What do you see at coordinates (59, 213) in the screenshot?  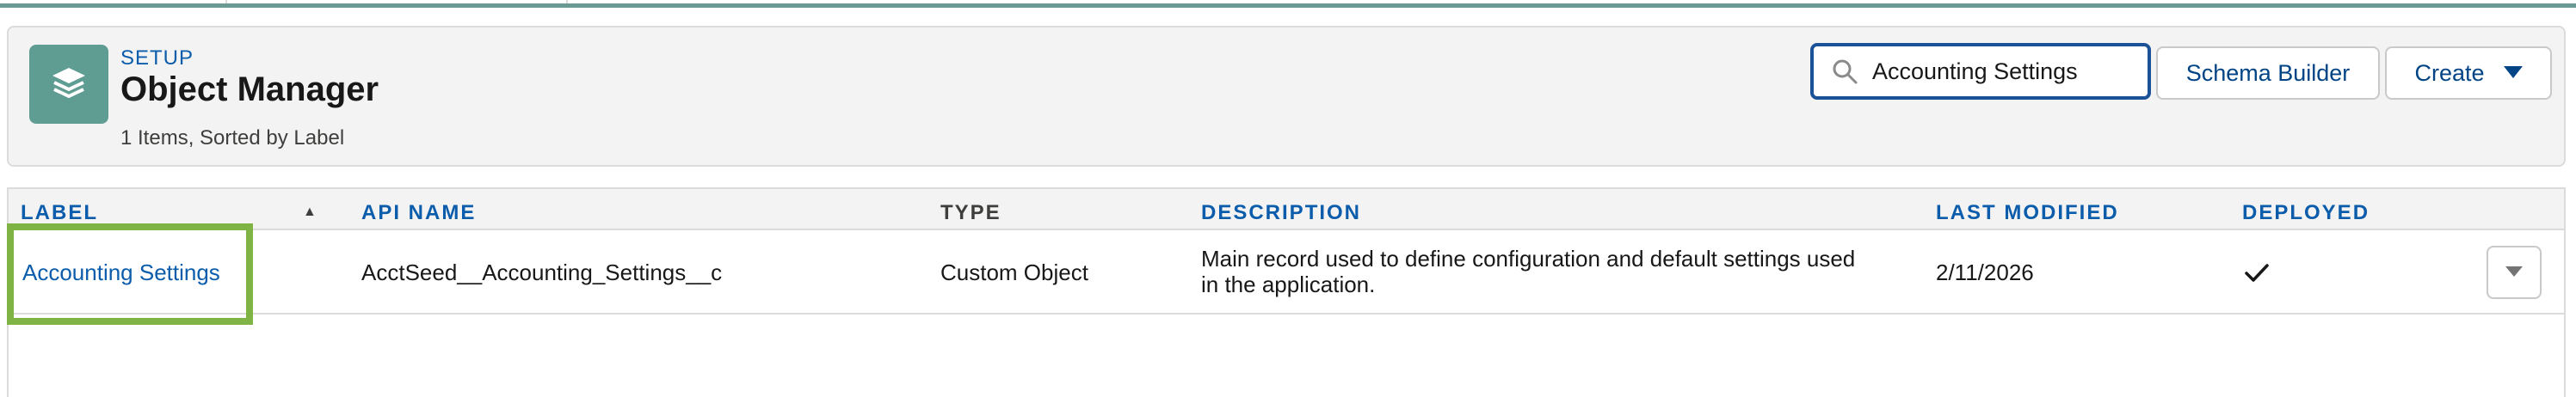 I see `column-header-label: LABEL` at bounding box center [59, 213].